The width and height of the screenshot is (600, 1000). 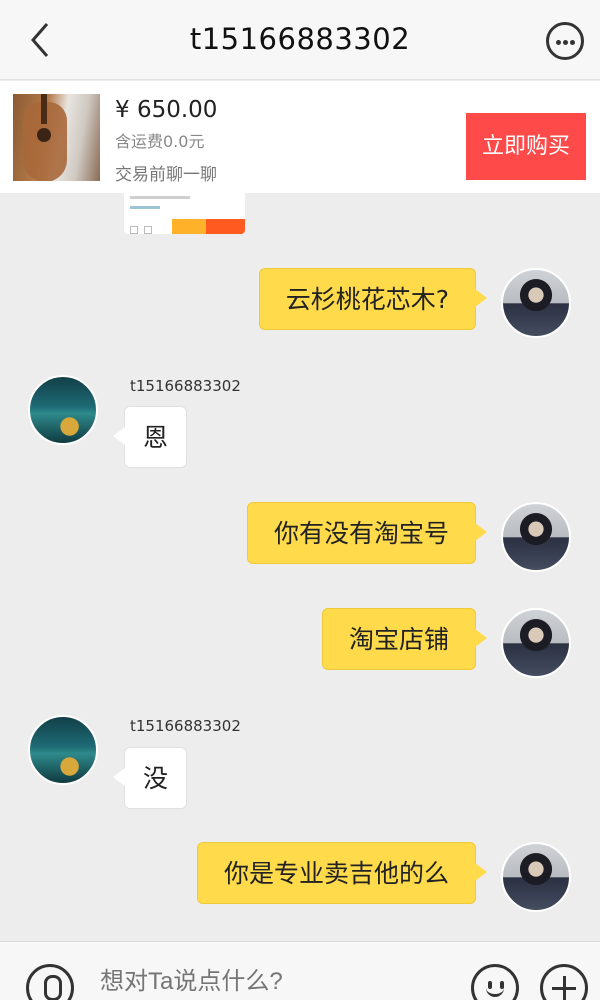 What do you see at coordinates (270, 982) in the screenshot?
I see `message-input` at bounding box center [270, 982].